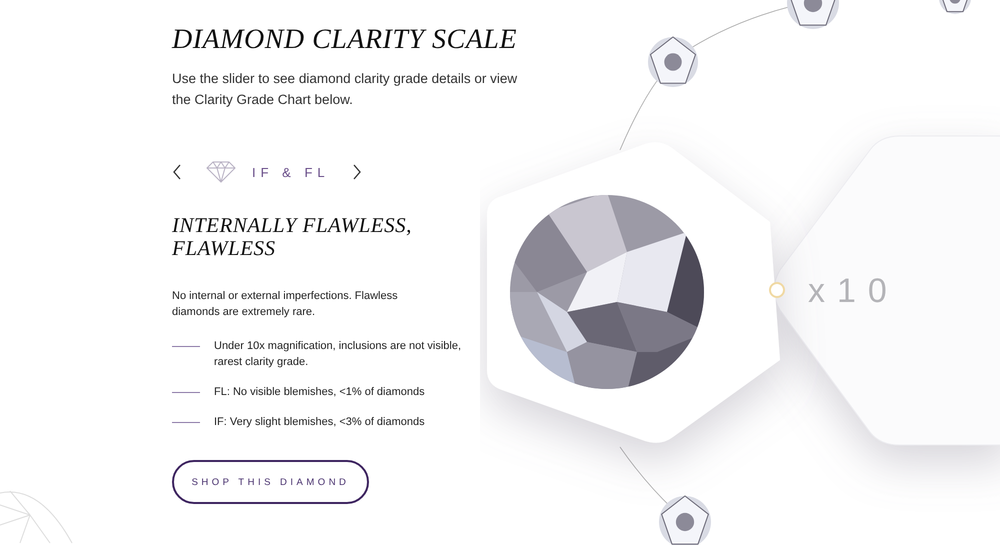 Image resolution: width=1000 pixels, height=545 pixels. Describe the element at coordinates (270, 482) in the screenshot. I see `shop-button: SHOP THIS DIAMOND` at that location.